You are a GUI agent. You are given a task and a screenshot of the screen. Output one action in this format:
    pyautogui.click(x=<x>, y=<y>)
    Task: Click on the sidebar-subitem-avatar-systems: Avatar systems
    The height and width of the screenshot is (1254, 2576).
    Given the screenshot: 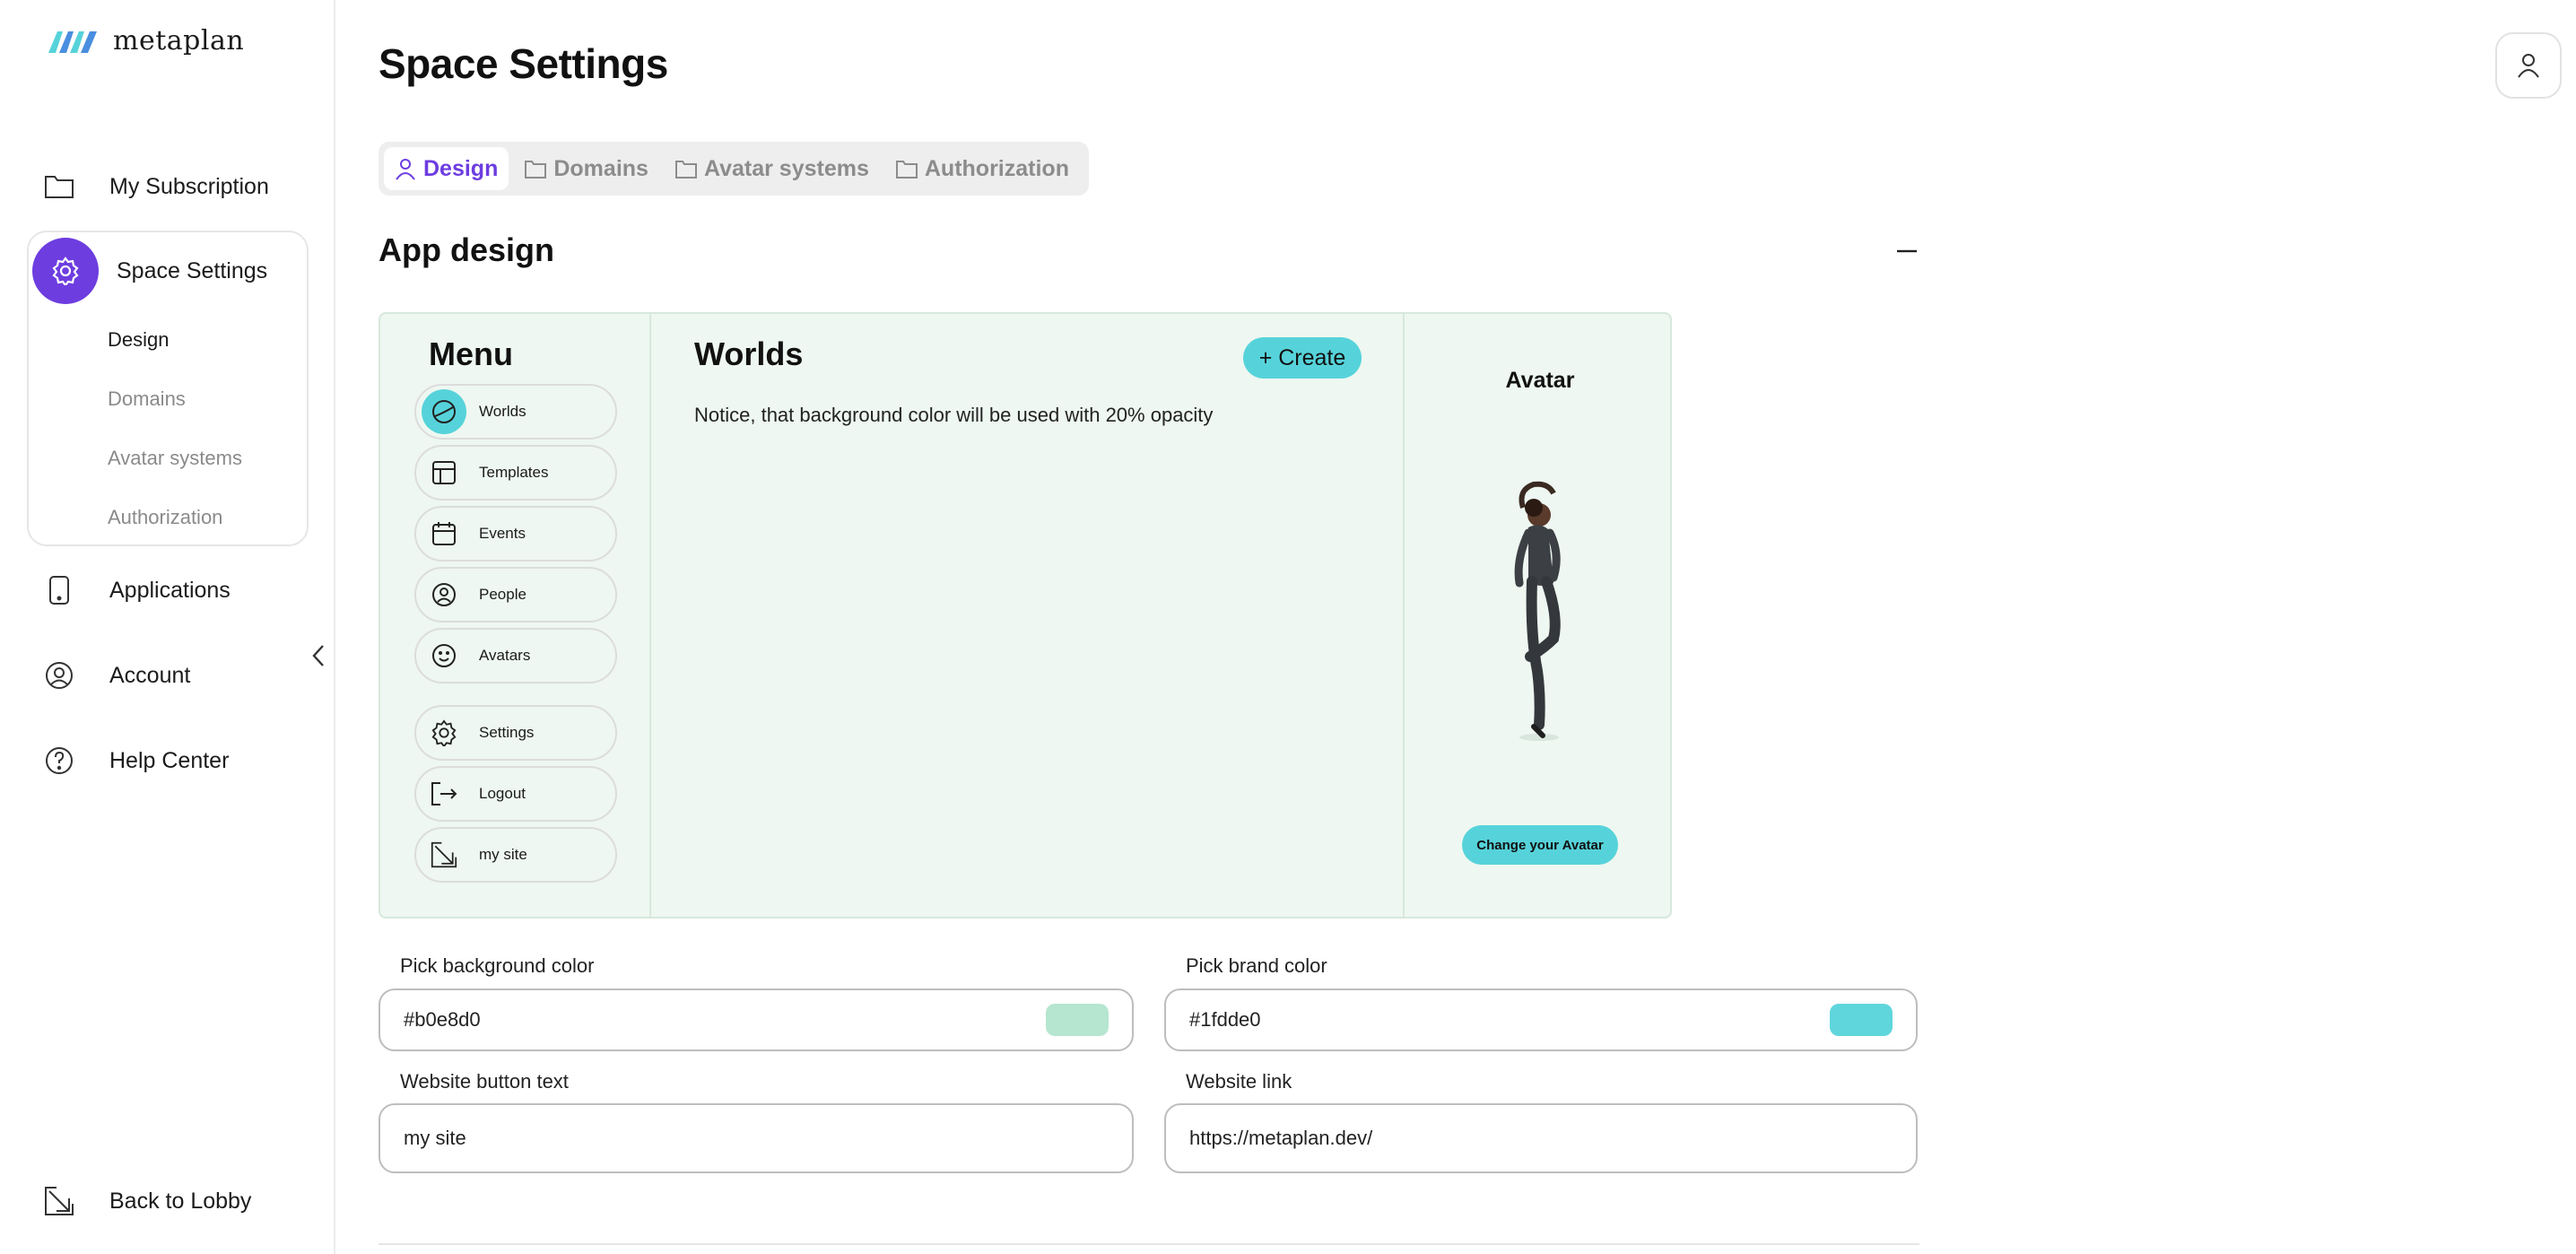 What is the action you would take?
    pyautogui.click(x=175, y=458)
    